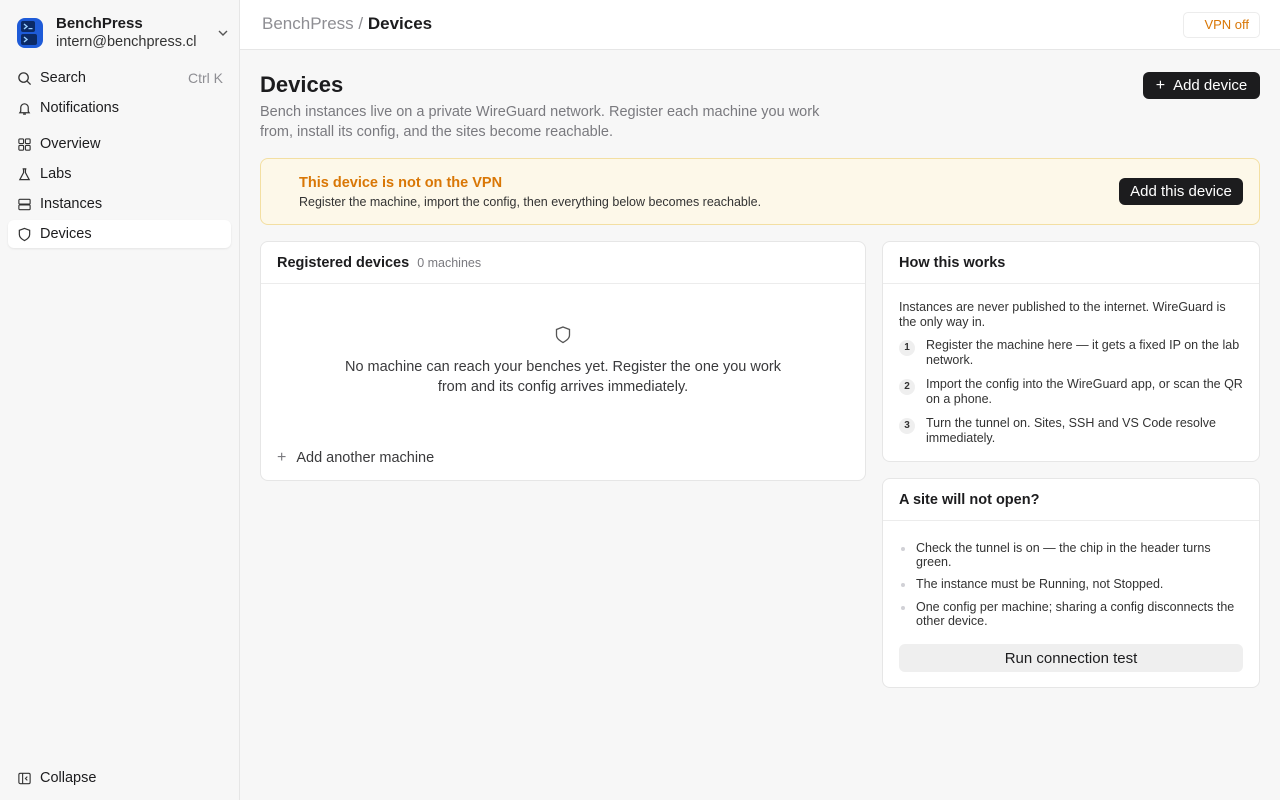  Describe the element at coordinates (119, 778) in the screenshot. I see `collapse-button: Collapse` at that location.